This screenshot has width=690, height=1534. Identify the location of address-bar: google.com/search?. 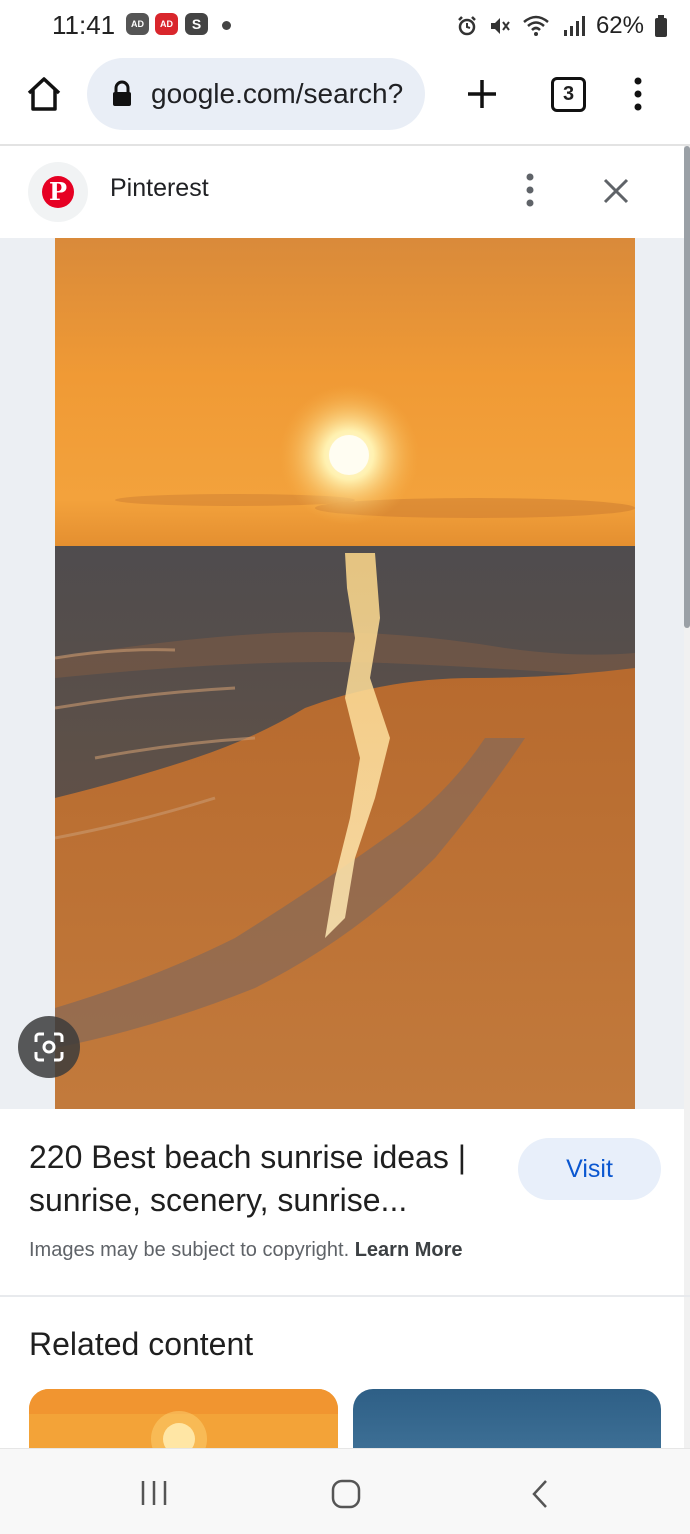
(256, 94).